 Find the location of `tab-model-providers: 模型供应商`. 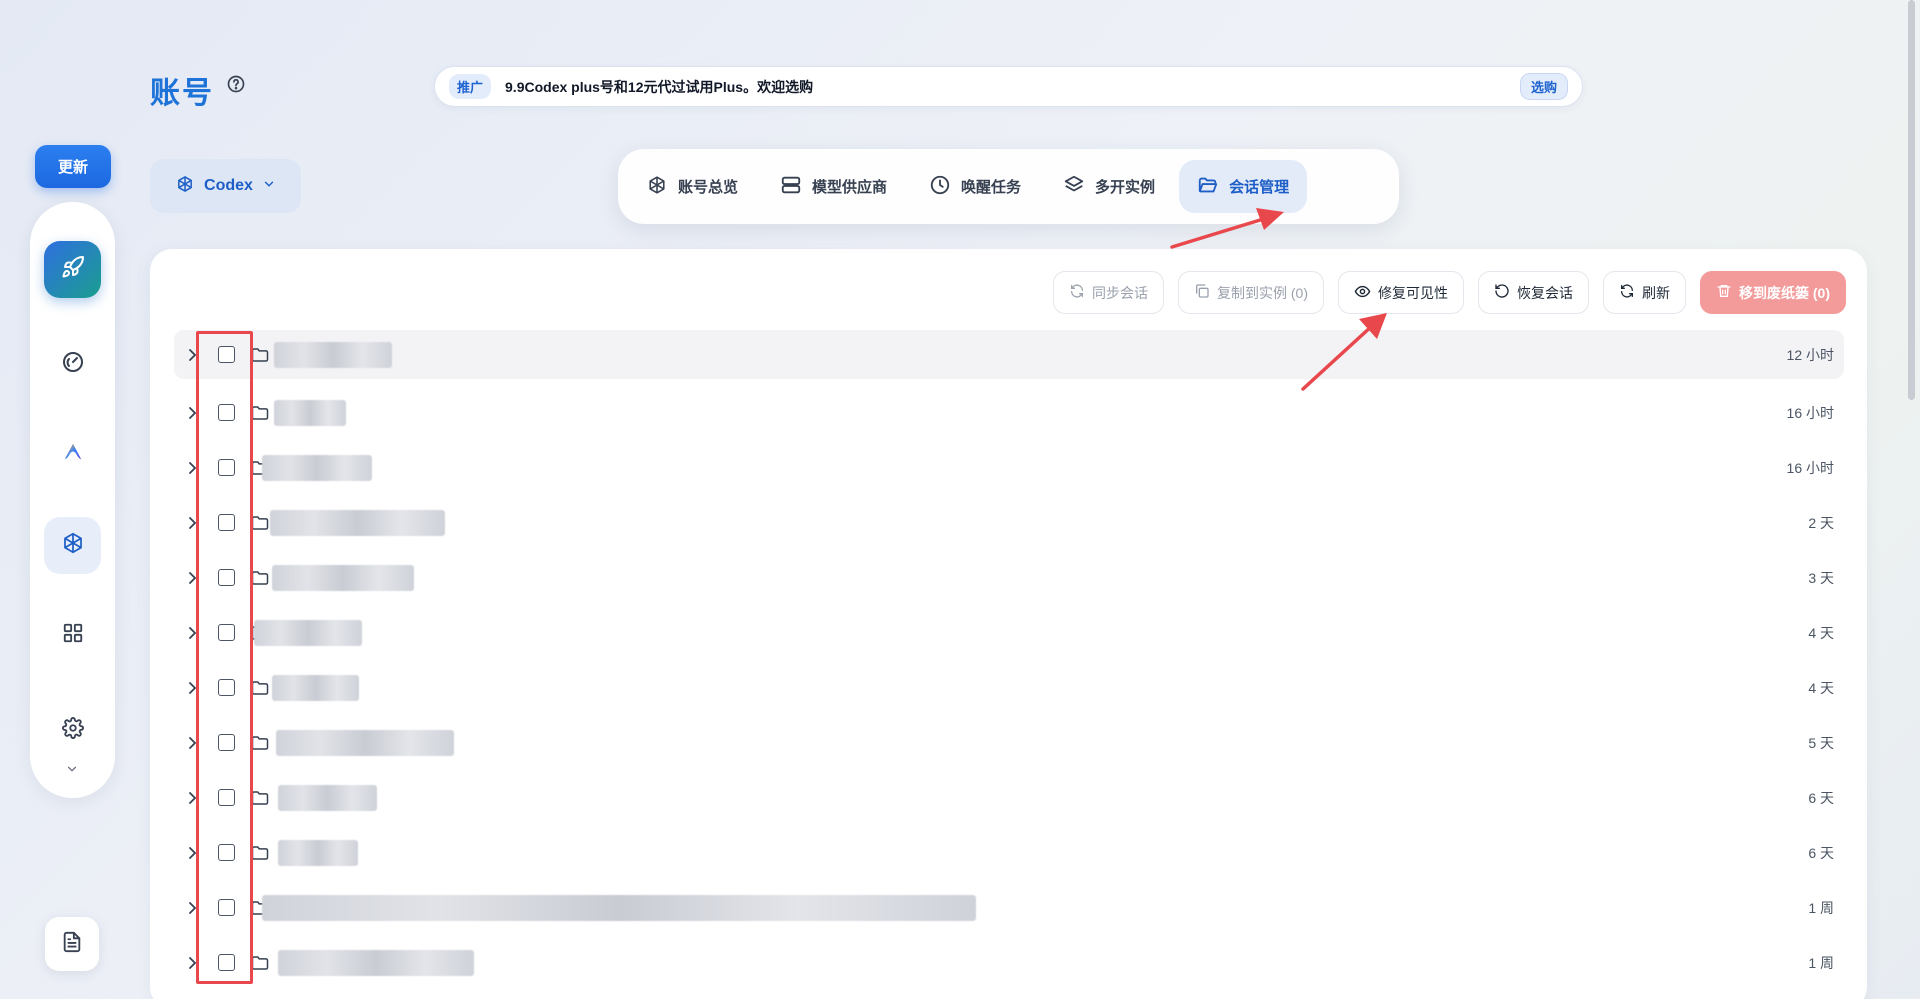

tab-model-providers: 模型供应商 is located at coordinates (833, 186).